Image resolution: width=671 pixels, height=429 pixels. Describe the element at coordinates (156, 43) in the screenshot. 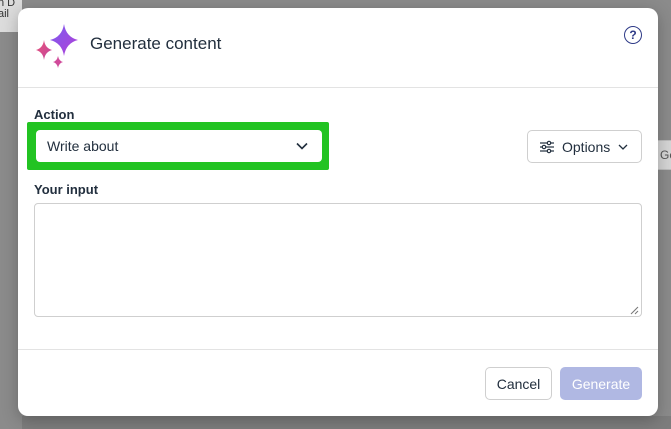

I see `dialog-title: Generate content` at that location.